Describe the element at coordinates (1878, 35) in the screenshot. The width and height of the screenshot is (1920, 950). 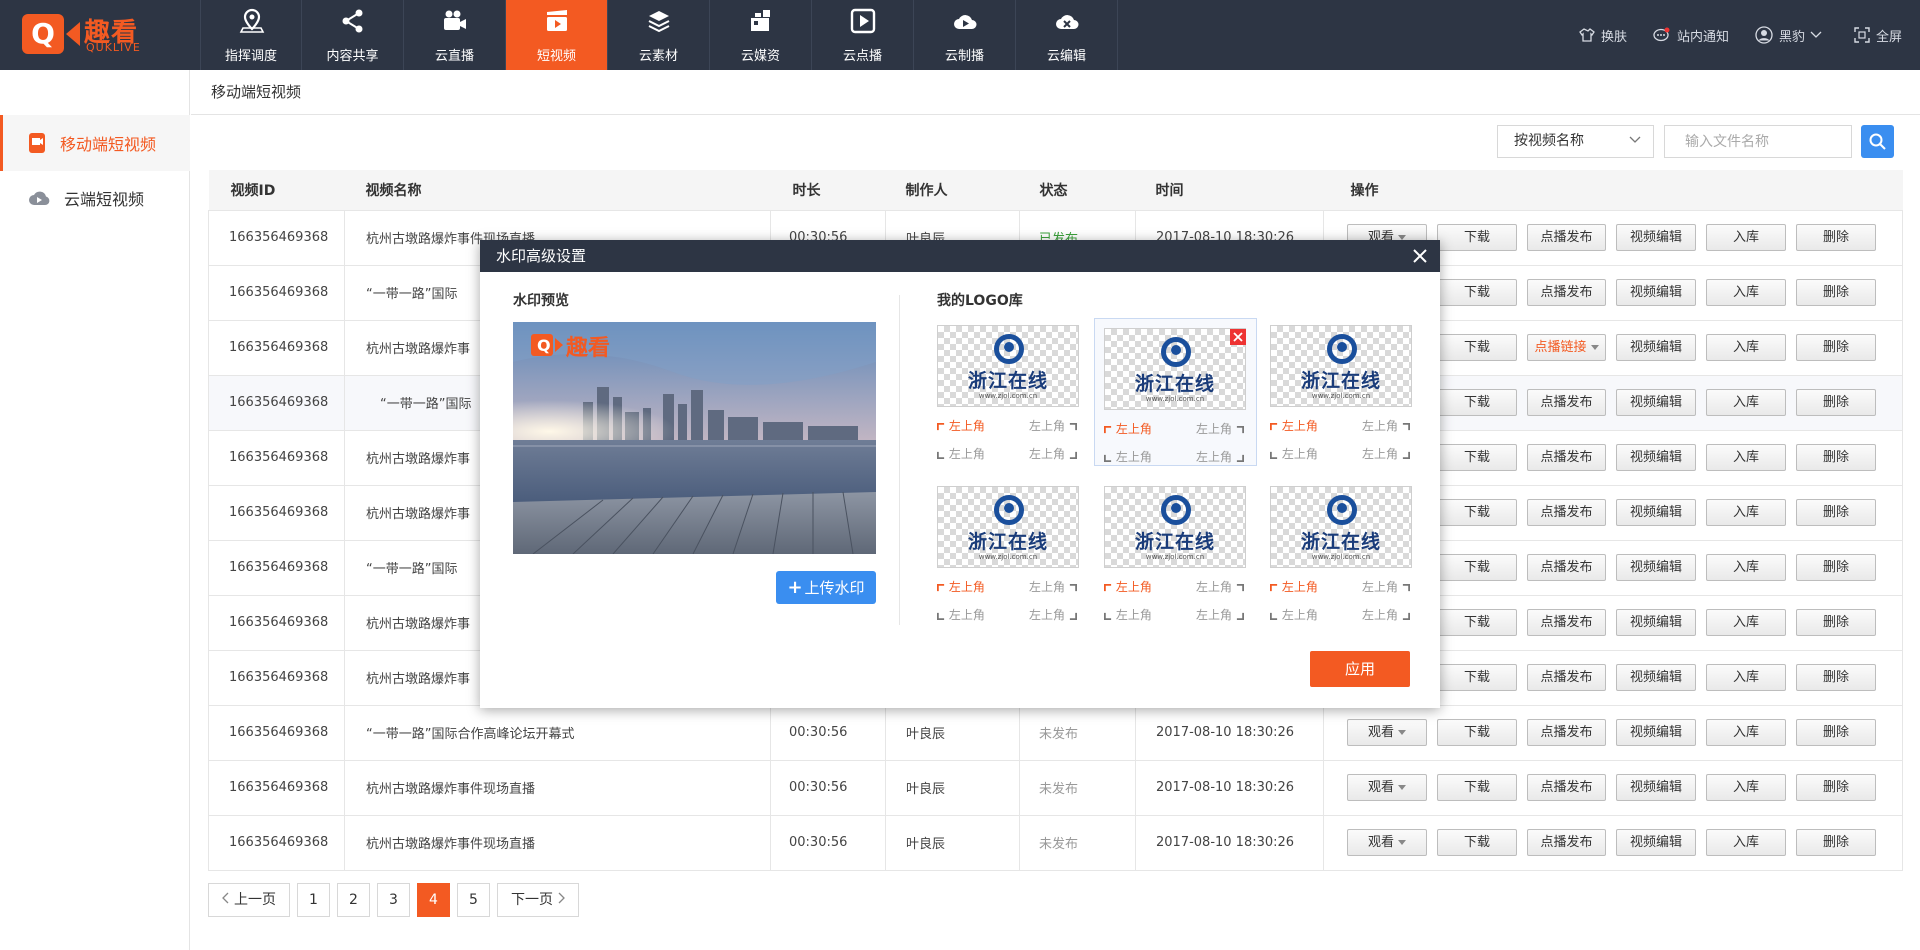
I see `fullscreen-button: 全屏` at that location.